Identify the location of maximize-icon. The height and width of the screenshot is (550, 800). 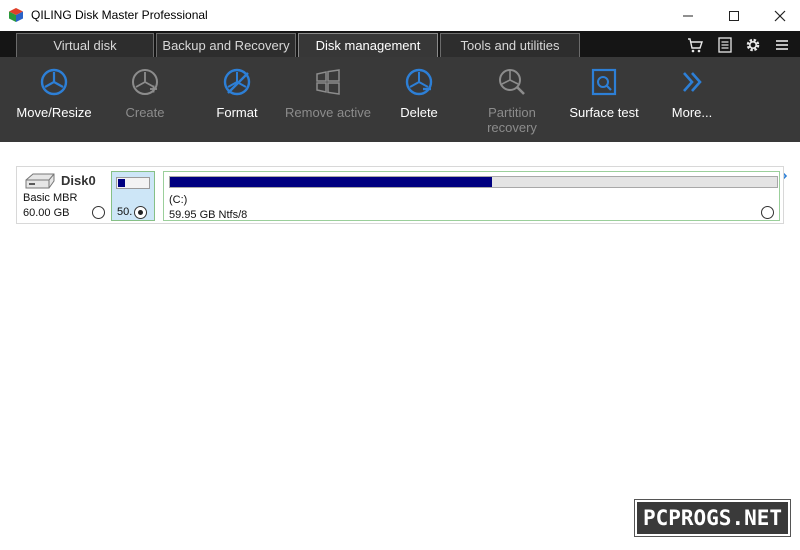
(734, 15).